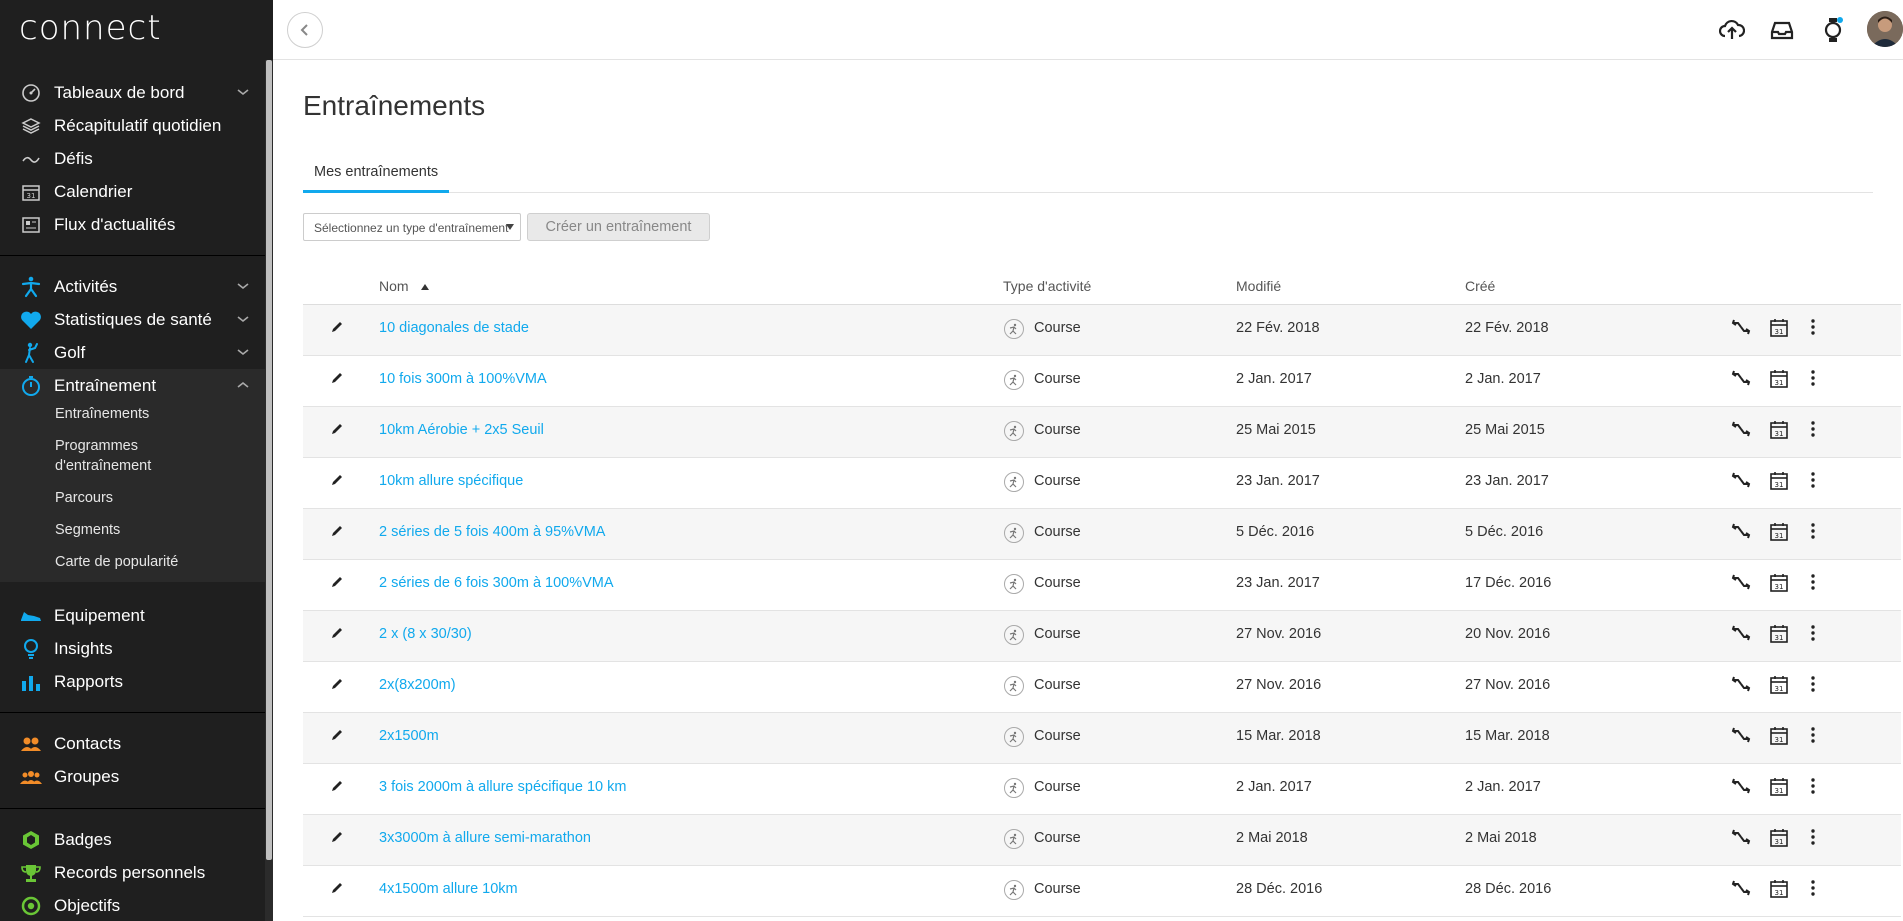  I want to click on inbox-icon, so click(1782, 30).